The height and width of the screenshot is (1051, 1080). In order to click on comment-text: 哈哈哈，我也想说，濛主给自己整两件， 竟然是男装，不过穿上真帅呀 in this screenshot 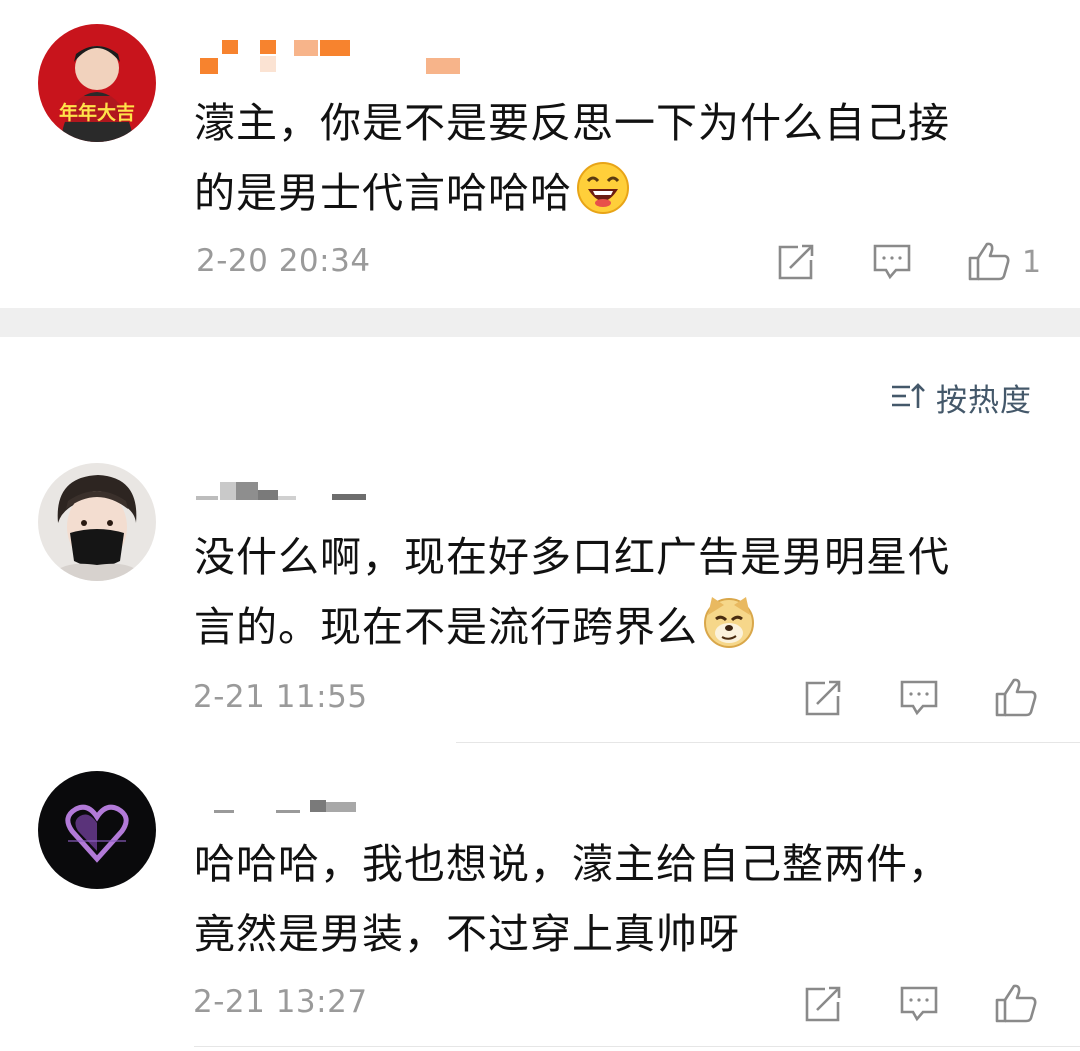, I will do `click(614, 899)`.